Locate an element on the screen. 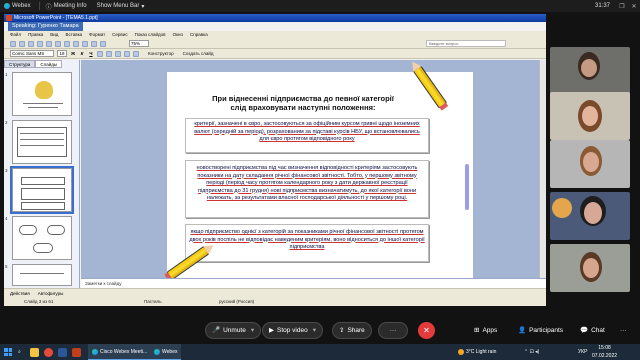 The width and height of the screenshot is (640, 360). menu-item: Окно is located at coordinates (178, 35).